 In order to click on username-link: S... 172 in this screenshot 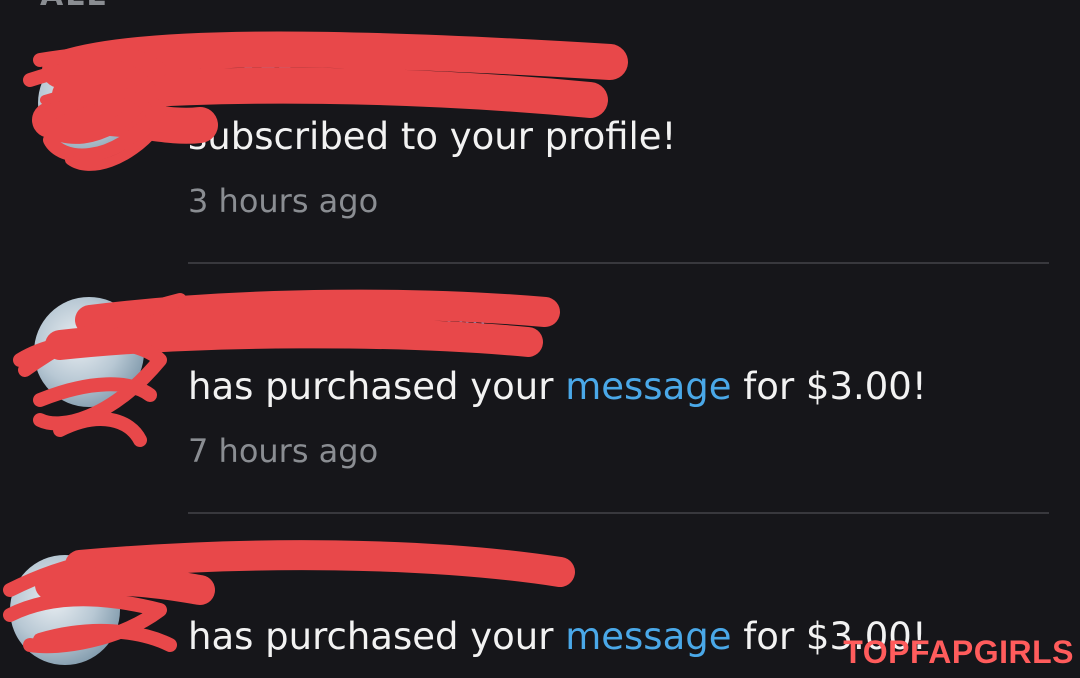, I will do `click(241, 76)`.